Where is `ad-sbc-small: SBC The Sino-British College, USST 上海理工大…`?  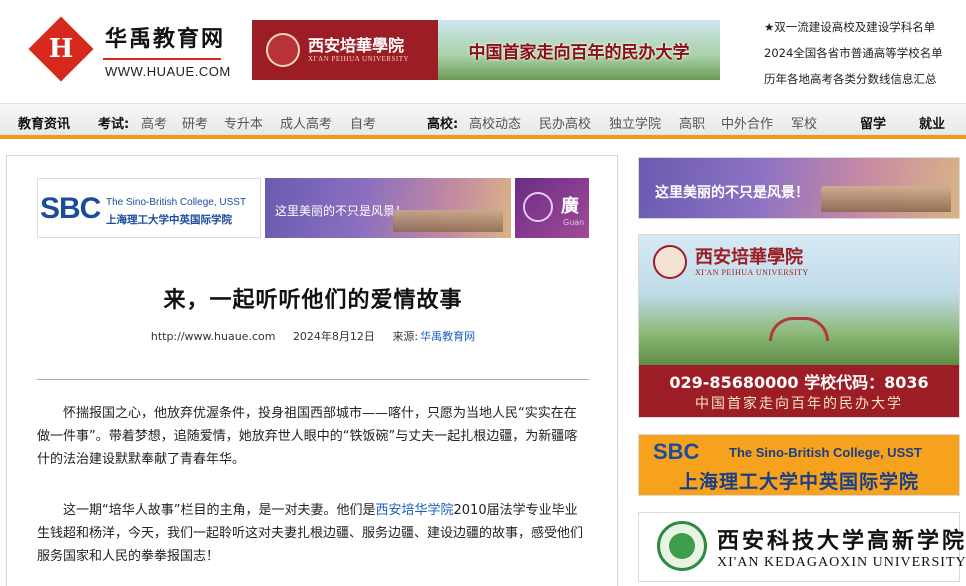
ad-sbc-small: SBC The Sino-British College, USST 上海理工大… is located at coordinates (149, 208).